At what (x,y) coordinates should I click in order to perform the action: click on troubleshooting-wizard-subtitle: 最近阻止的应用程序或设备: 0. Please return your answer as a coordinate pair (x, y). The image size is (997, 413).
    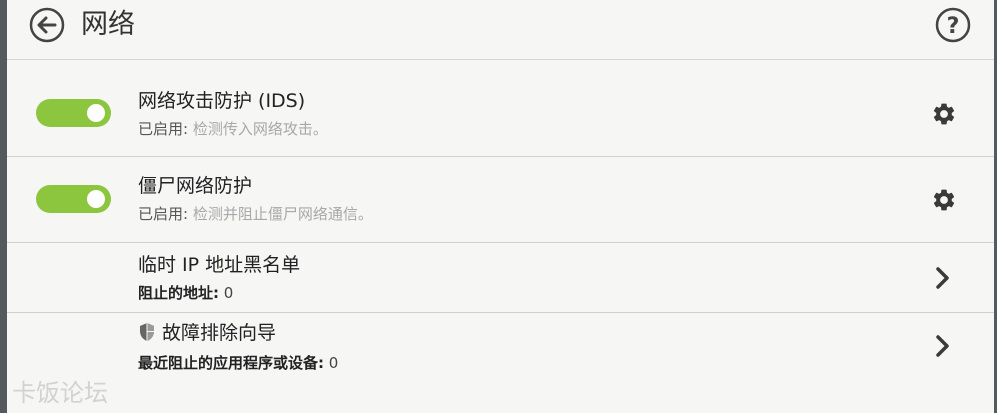
    Looking at the image, I should click on (238, 363).